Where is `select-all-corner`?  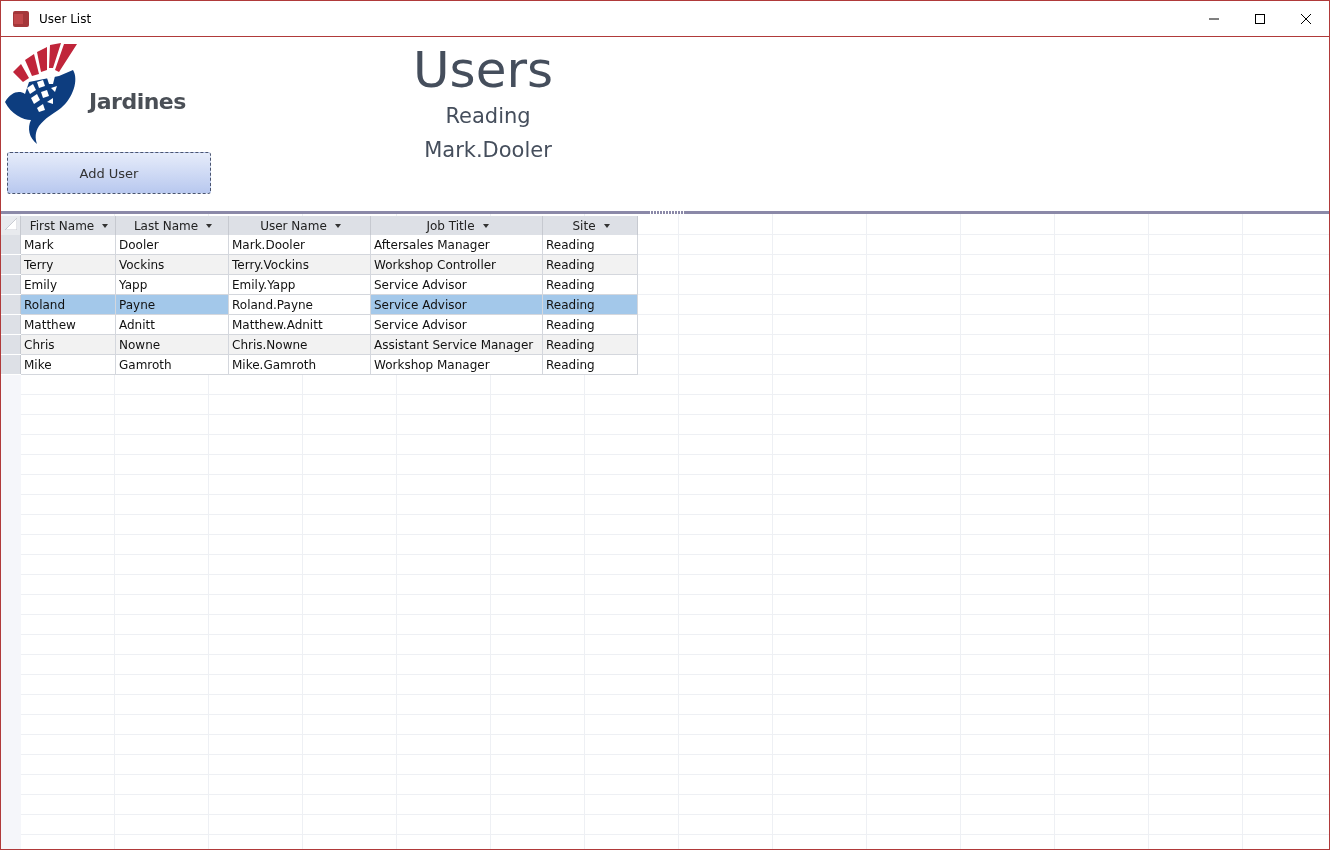 select-all-corner is located at coordinates (11, 225).